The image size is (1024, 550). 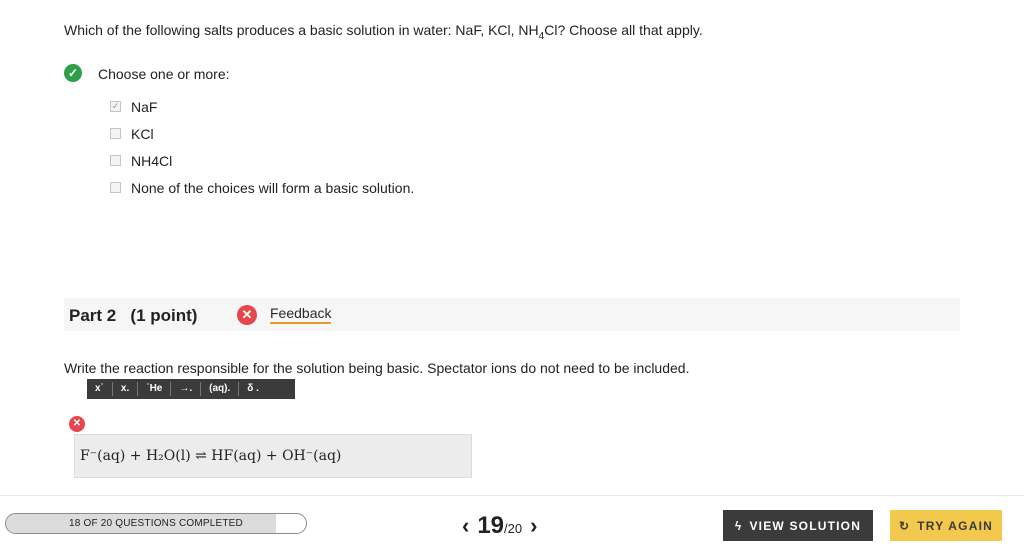 I want to click on choice-naf: ✓ NaF, so click(x=262, y=106).